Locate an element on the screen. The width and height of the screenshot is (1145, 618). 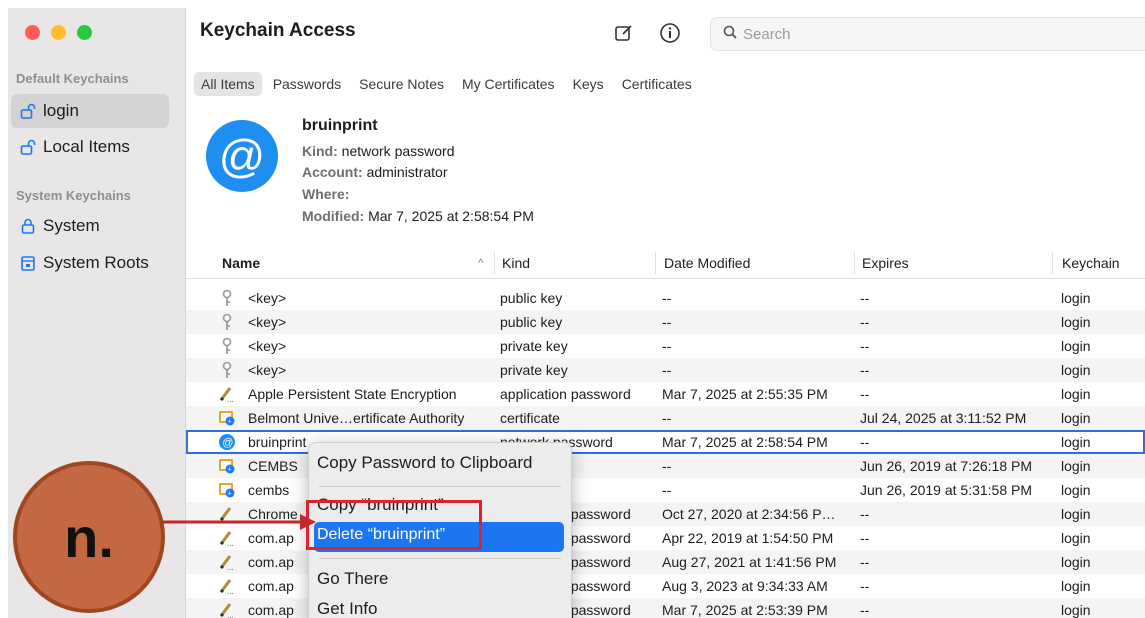
tab-certificates: Certificates is located at coordinates (657, 84).